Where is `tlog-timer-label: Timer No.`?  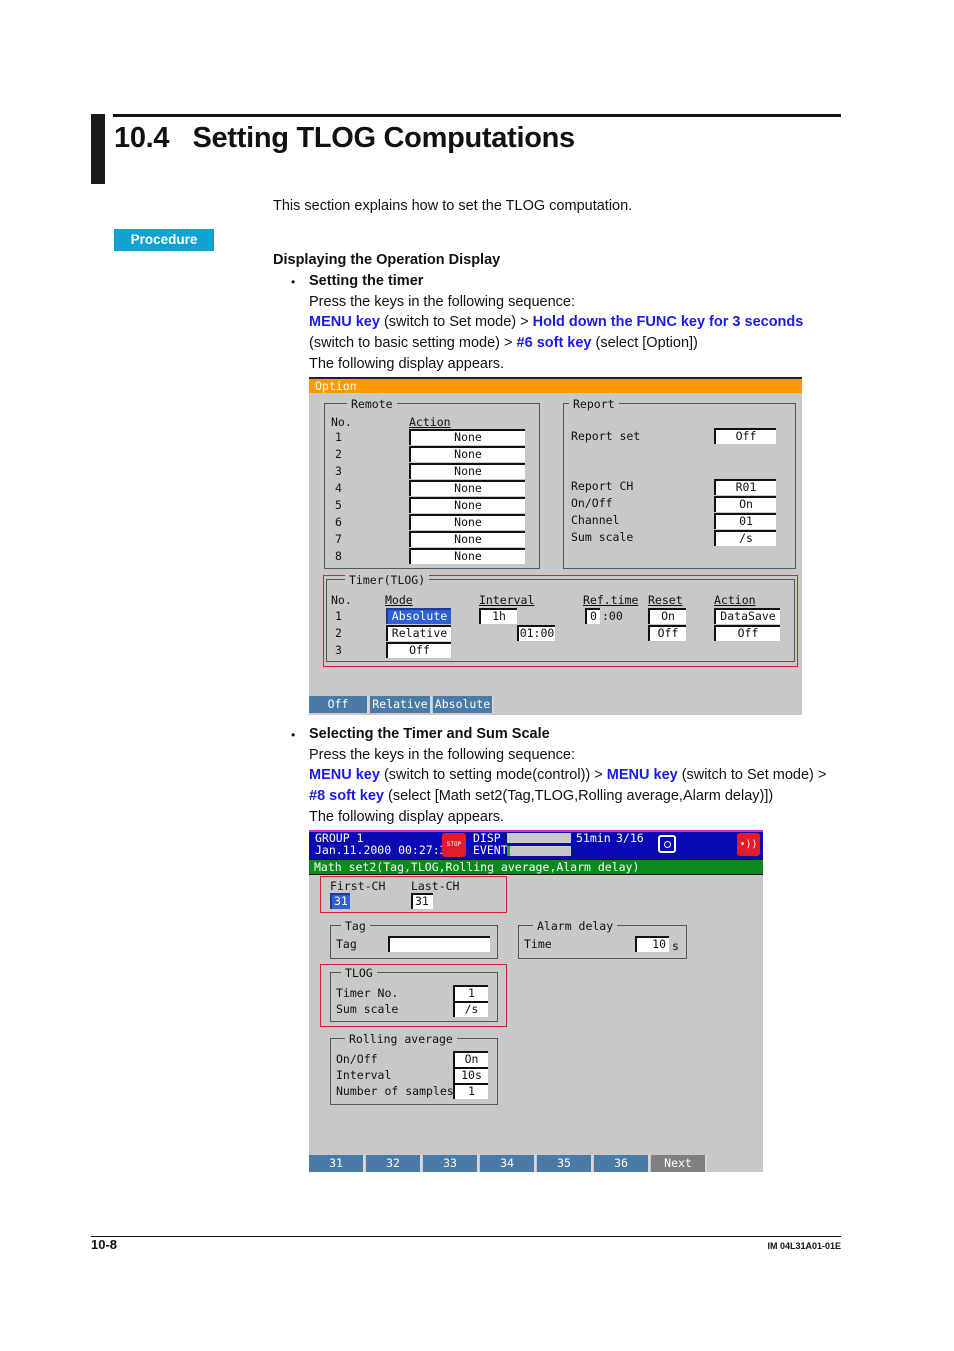 tlog-timer-label: Timer No. is located at coordinates (367, 993).